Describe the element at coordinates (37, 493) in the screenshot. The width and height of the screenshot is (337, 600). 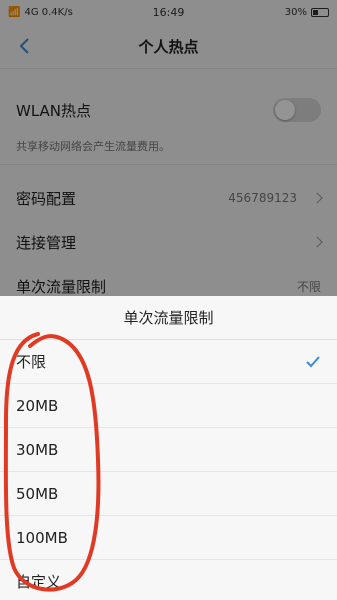
I see `option-label: 50MB` at that location.